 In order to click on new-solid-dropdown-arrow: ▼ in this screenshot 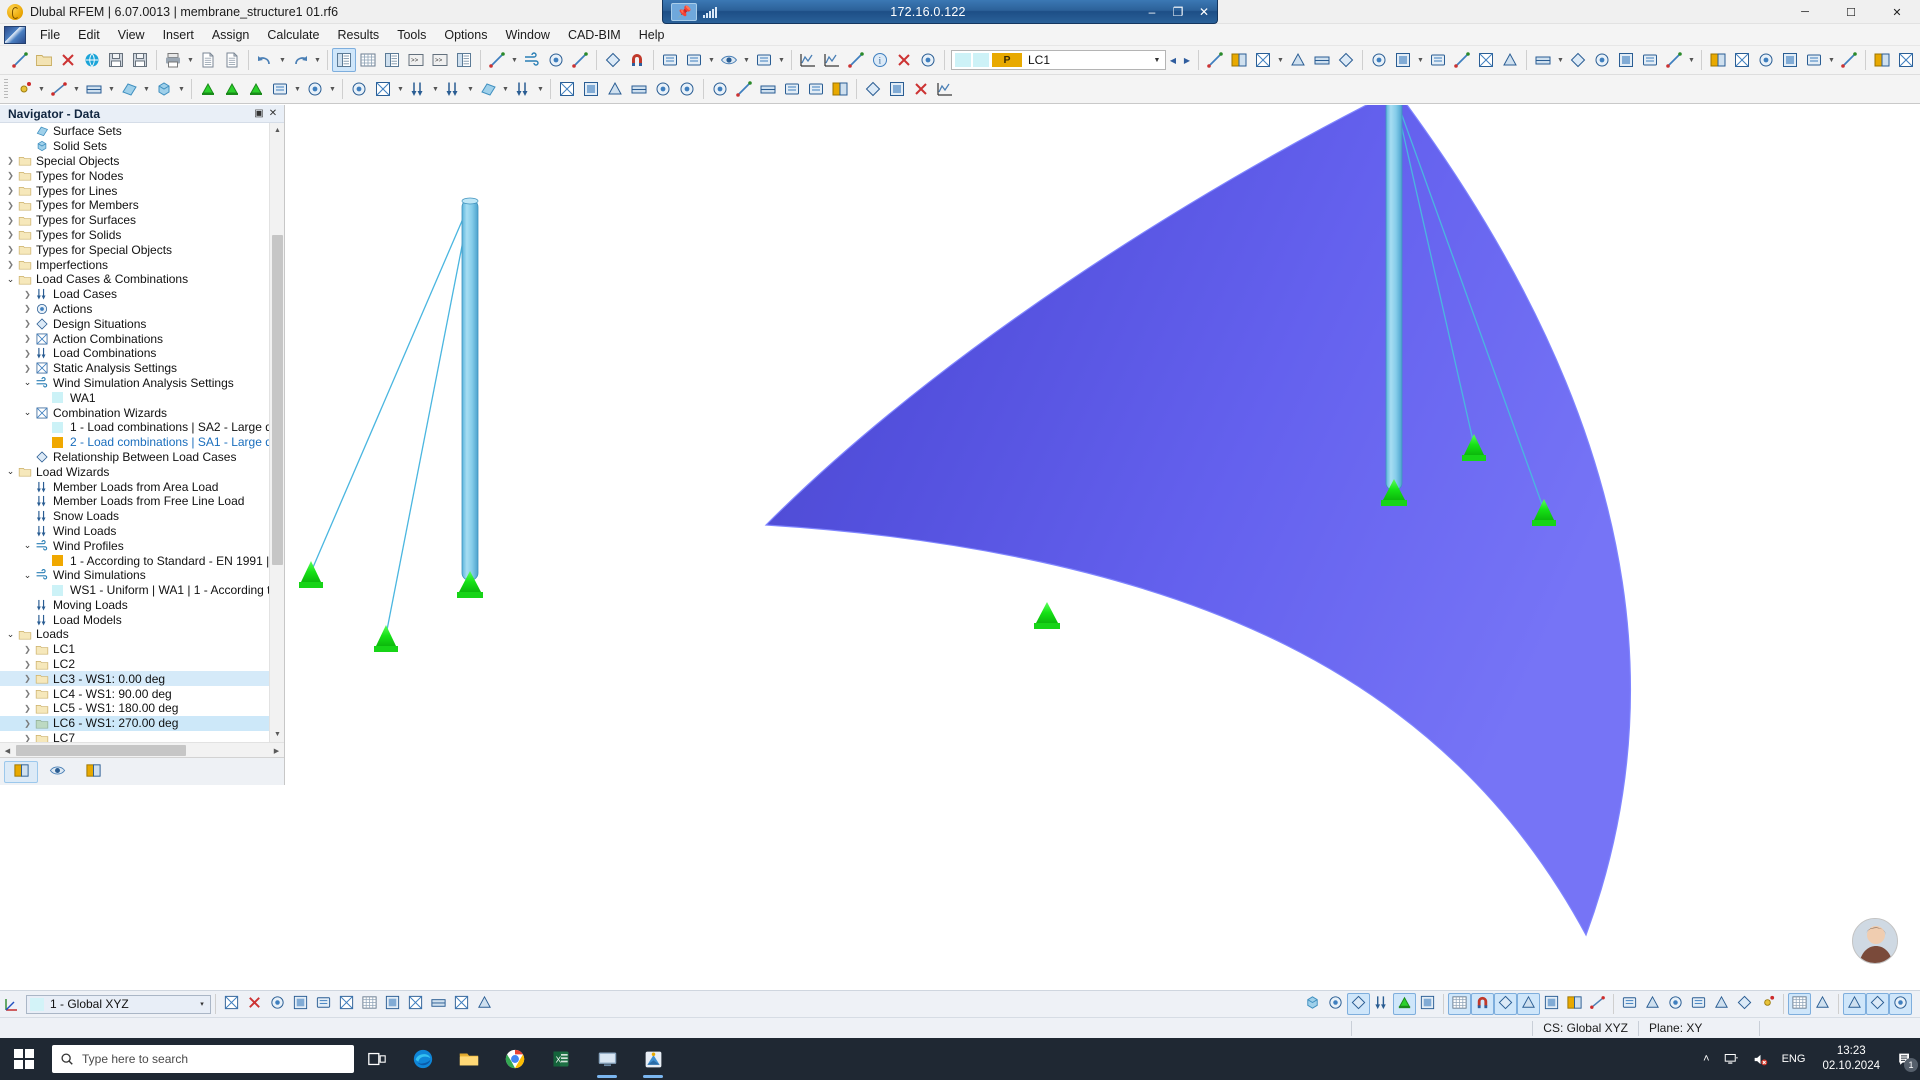, I will do `click(181, 89)`.